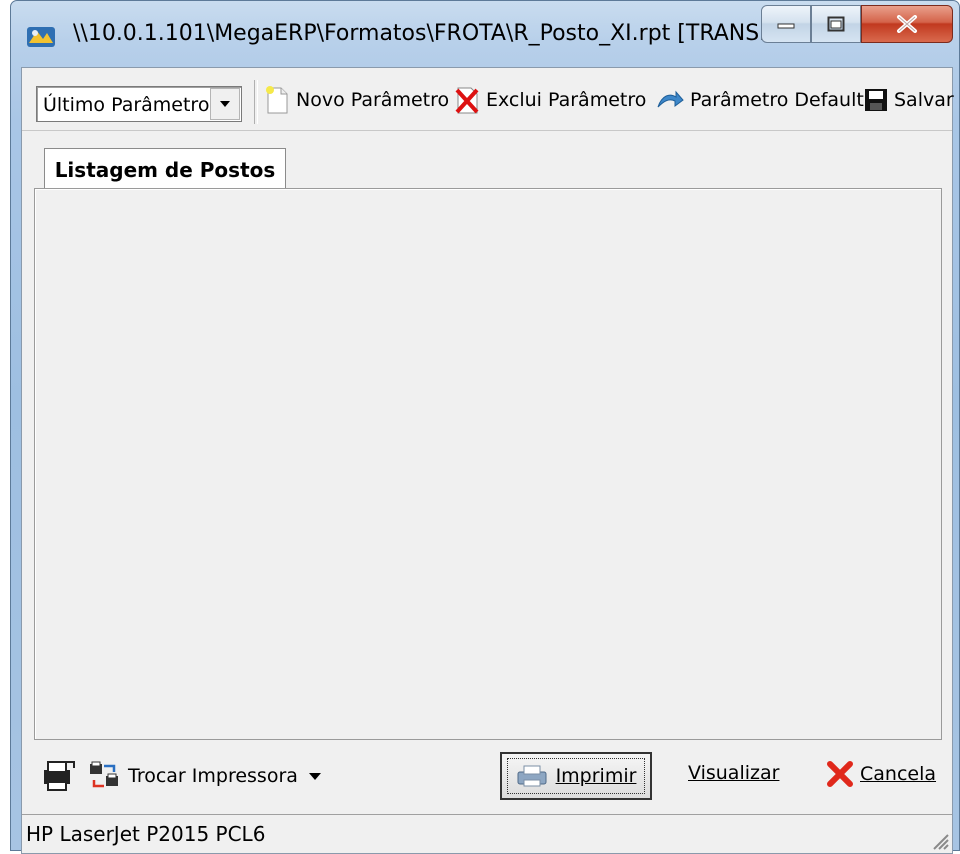 The height and width of the screenshot is (854, 960). I want to click on switch-printer-icon, so click(104, 774).